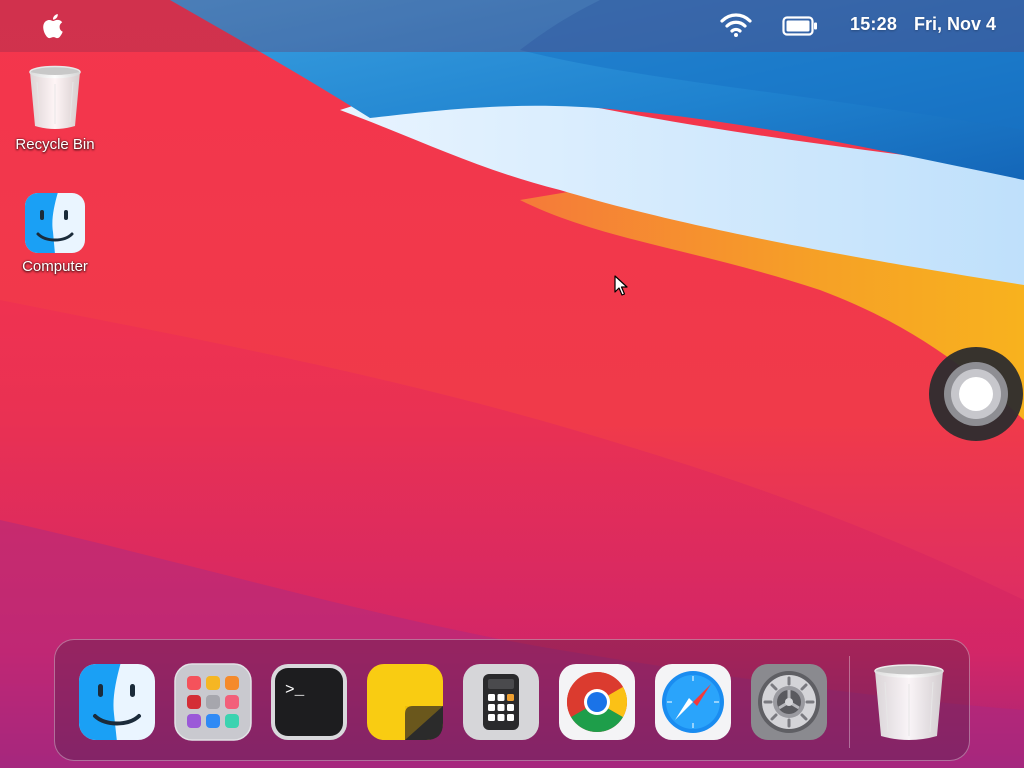  Describe the element at coordinates (55, 266) in the screenshot. I see `desktop-icon-label: Computer` at that location.